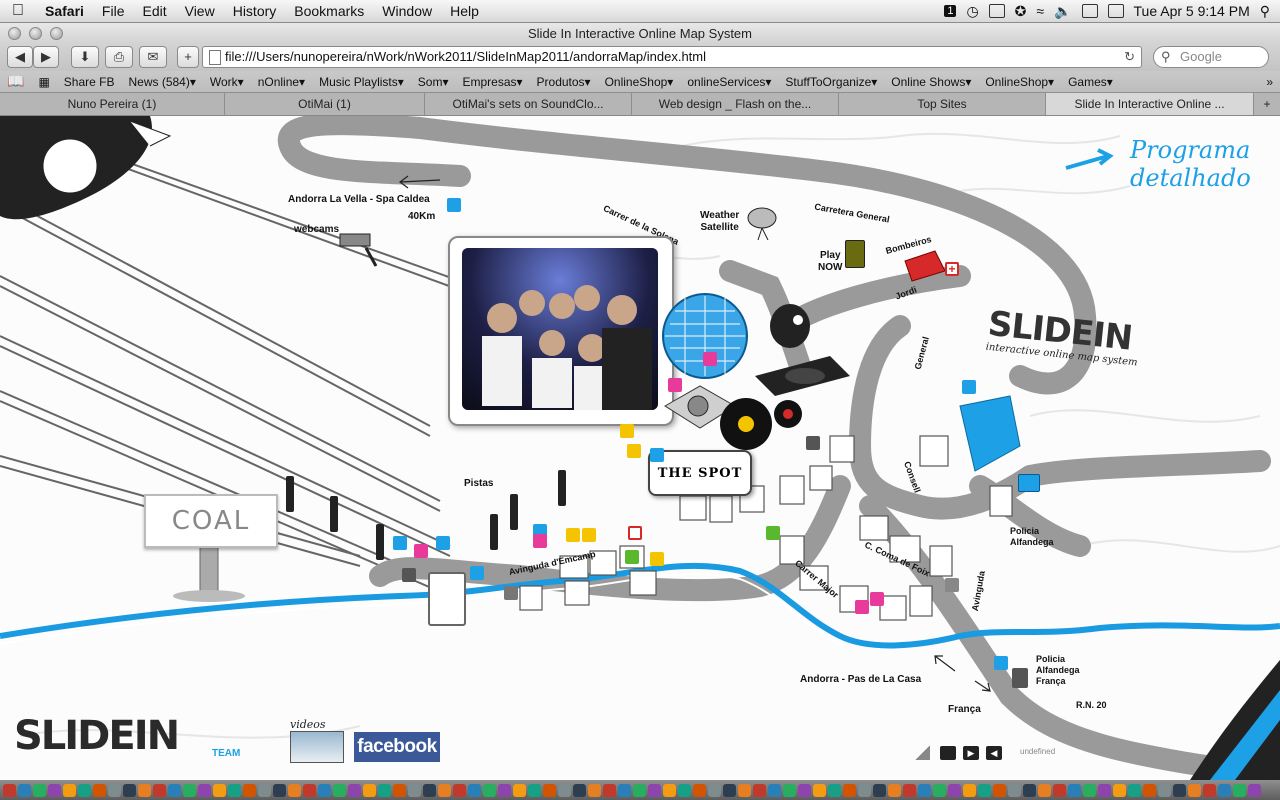 The image size is (1280, 800). I want to click on police-icon, so click(1001, 663).